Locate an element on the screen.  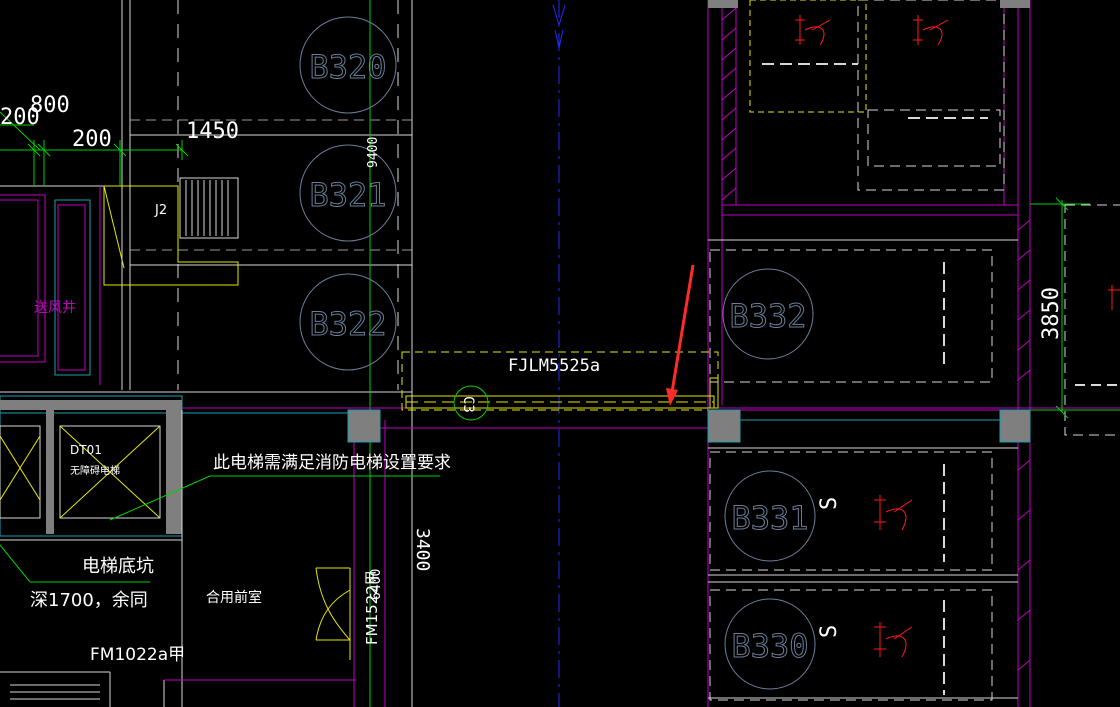
dimension-200-a: 200 is located at coordinates (20, 117).